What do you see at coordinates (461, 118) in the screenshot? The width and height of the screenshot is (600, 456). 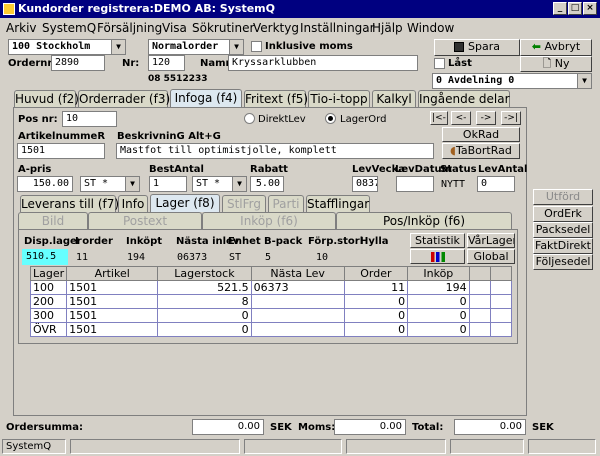 I see `nav-prev-button: <-` at bounding box center [461, 118].